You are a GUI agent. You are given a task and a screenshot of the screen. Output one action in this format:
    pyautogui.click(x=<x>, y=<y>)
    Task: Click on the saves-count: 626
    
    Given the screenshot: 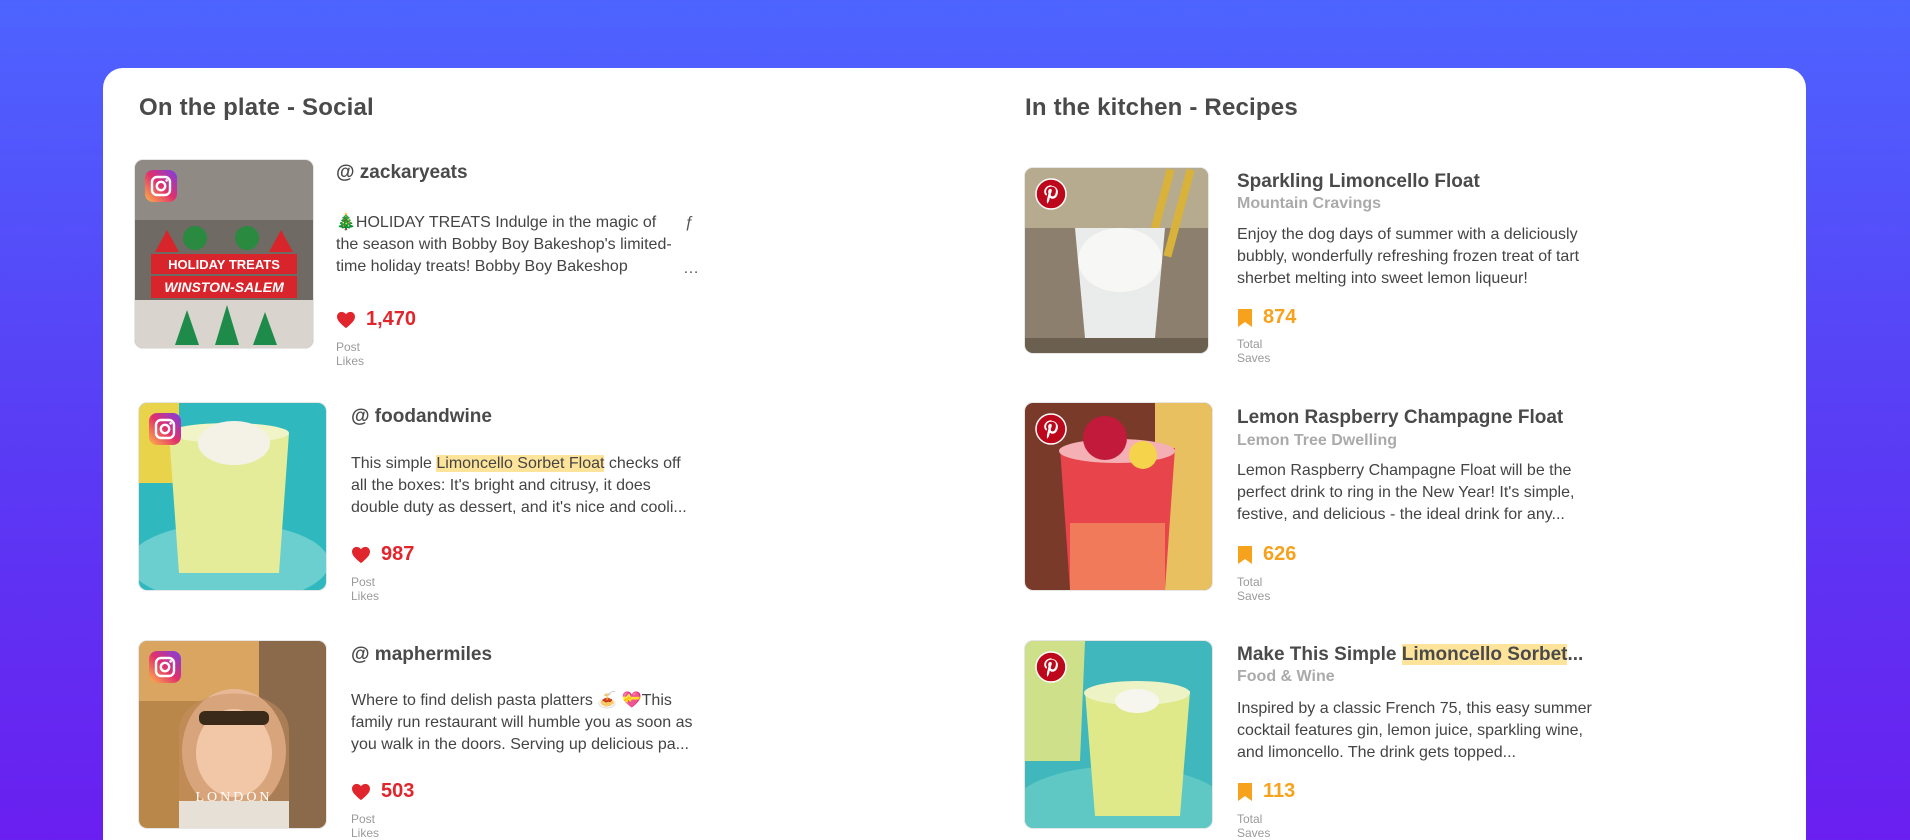 What is the action you would take?
    pyautogui.click(x=1280, y=554)
    